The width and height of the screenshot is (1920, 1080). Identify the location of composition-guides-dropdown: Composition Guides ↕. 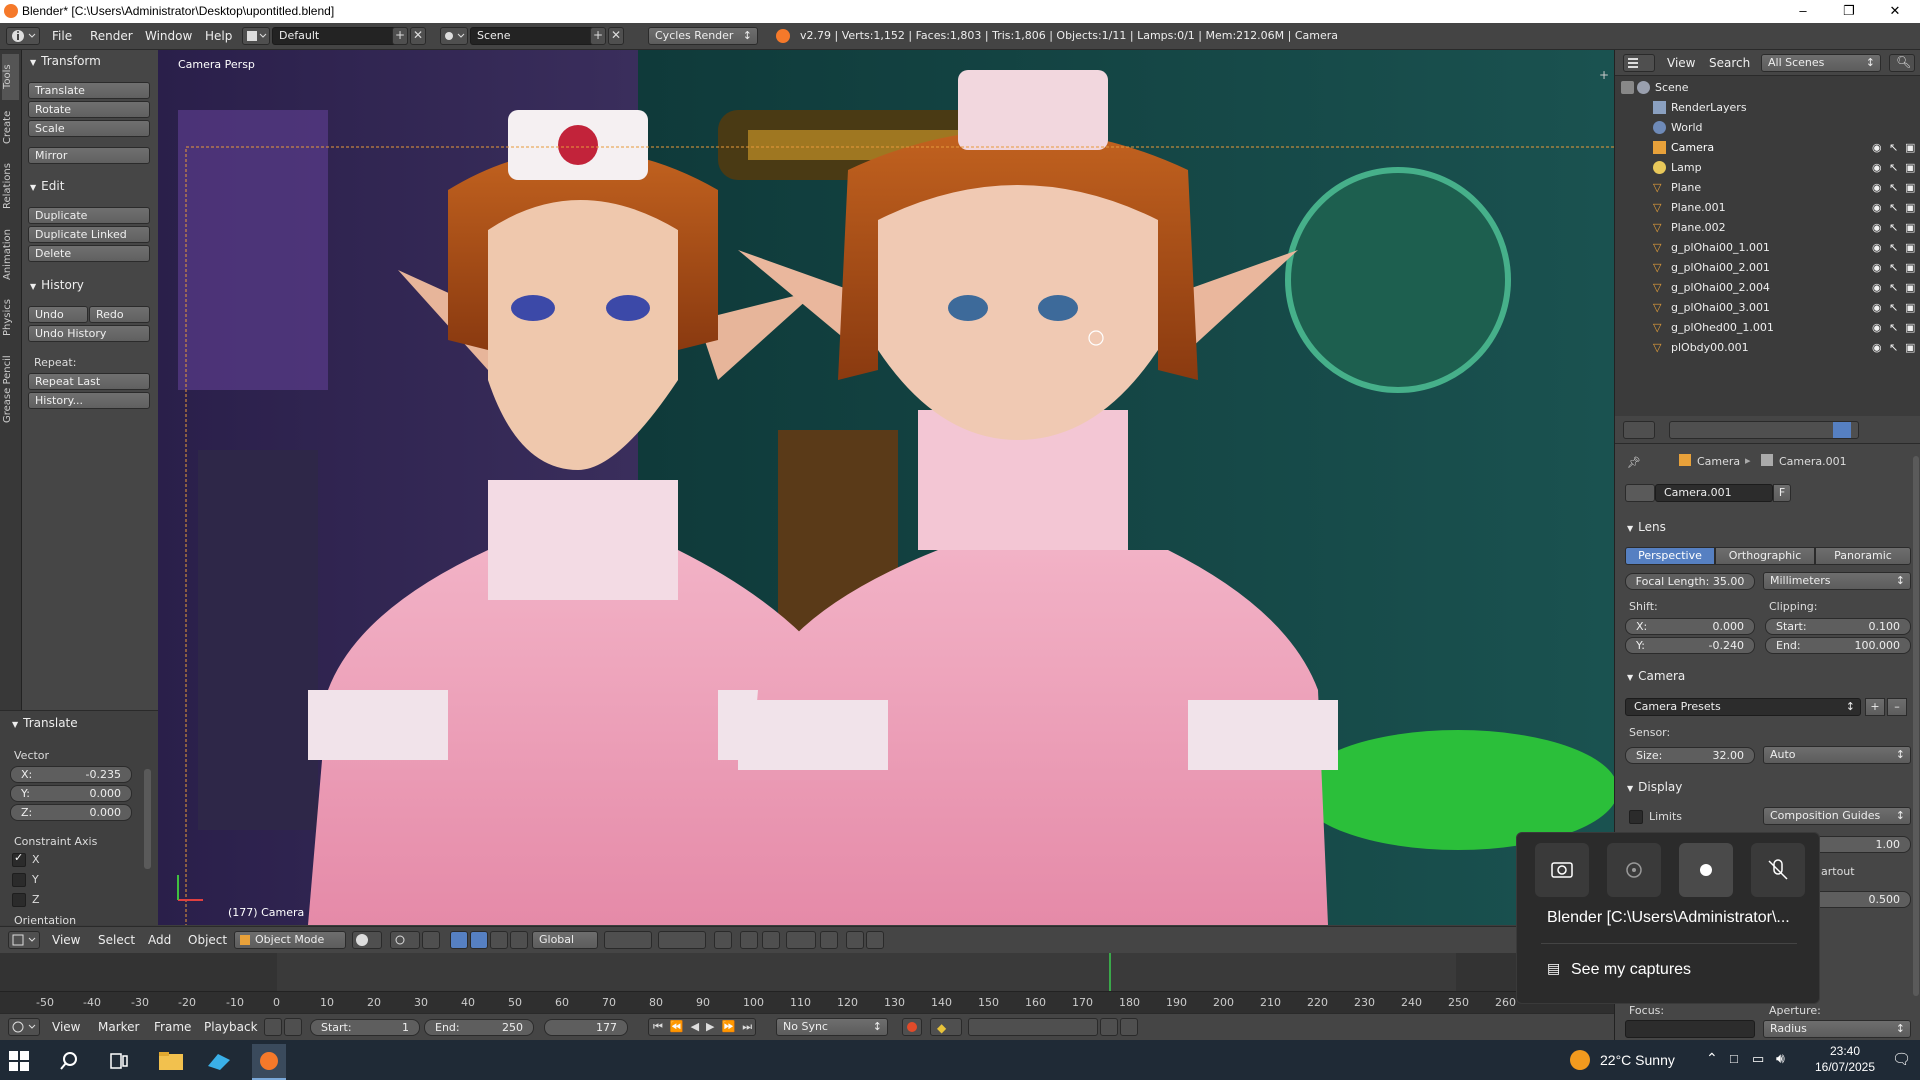
(1837, 816).